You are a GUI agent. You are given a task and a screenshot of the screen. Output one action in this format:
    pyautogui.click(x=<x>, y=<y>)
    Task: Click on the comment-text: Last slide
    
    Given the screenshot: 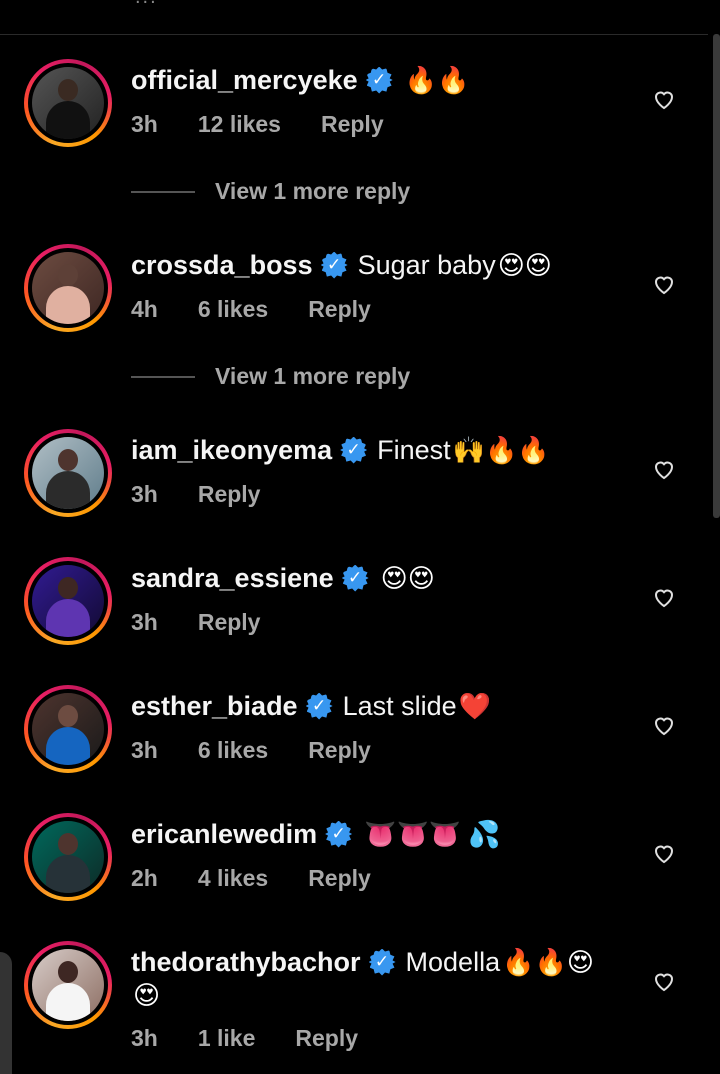 What is the action you would take?
    pyautogui.click(x=399, y=706)
    